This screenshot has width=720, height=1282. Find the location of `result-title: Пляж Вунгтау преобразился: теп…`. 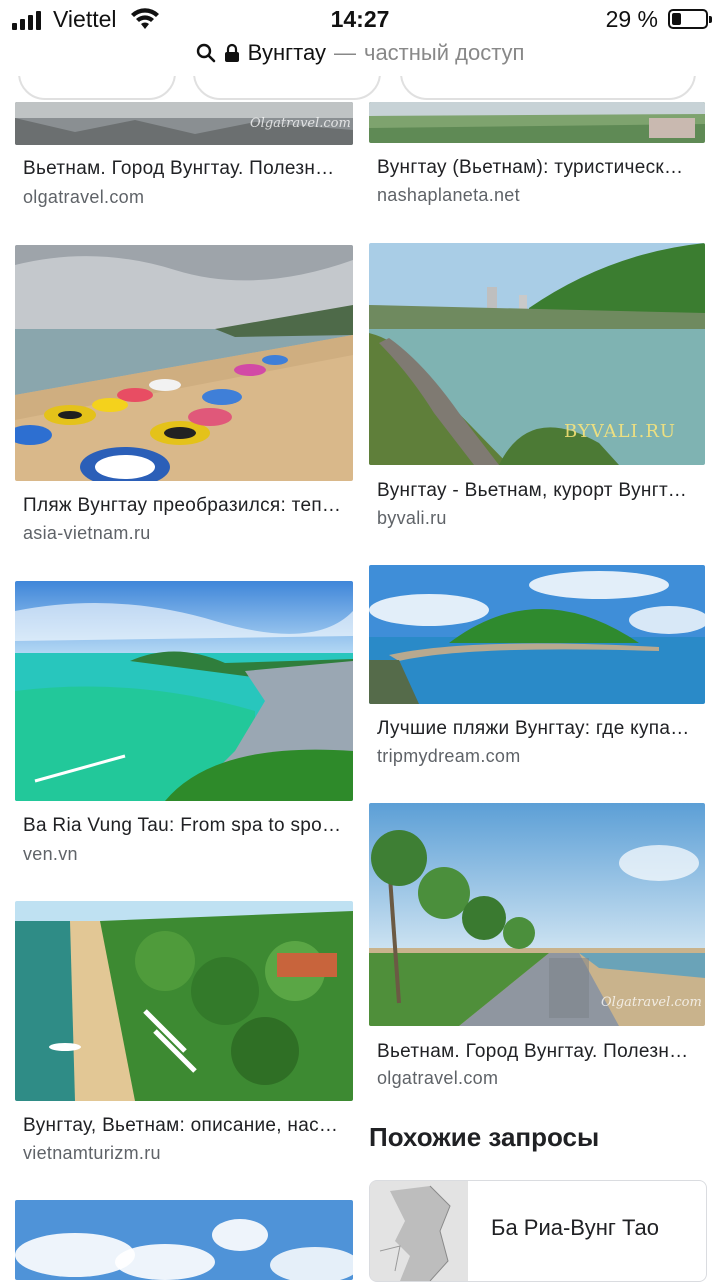

result-title: Пляж Вунгтау преобразился: теп… is located at coordinates (184, 506).